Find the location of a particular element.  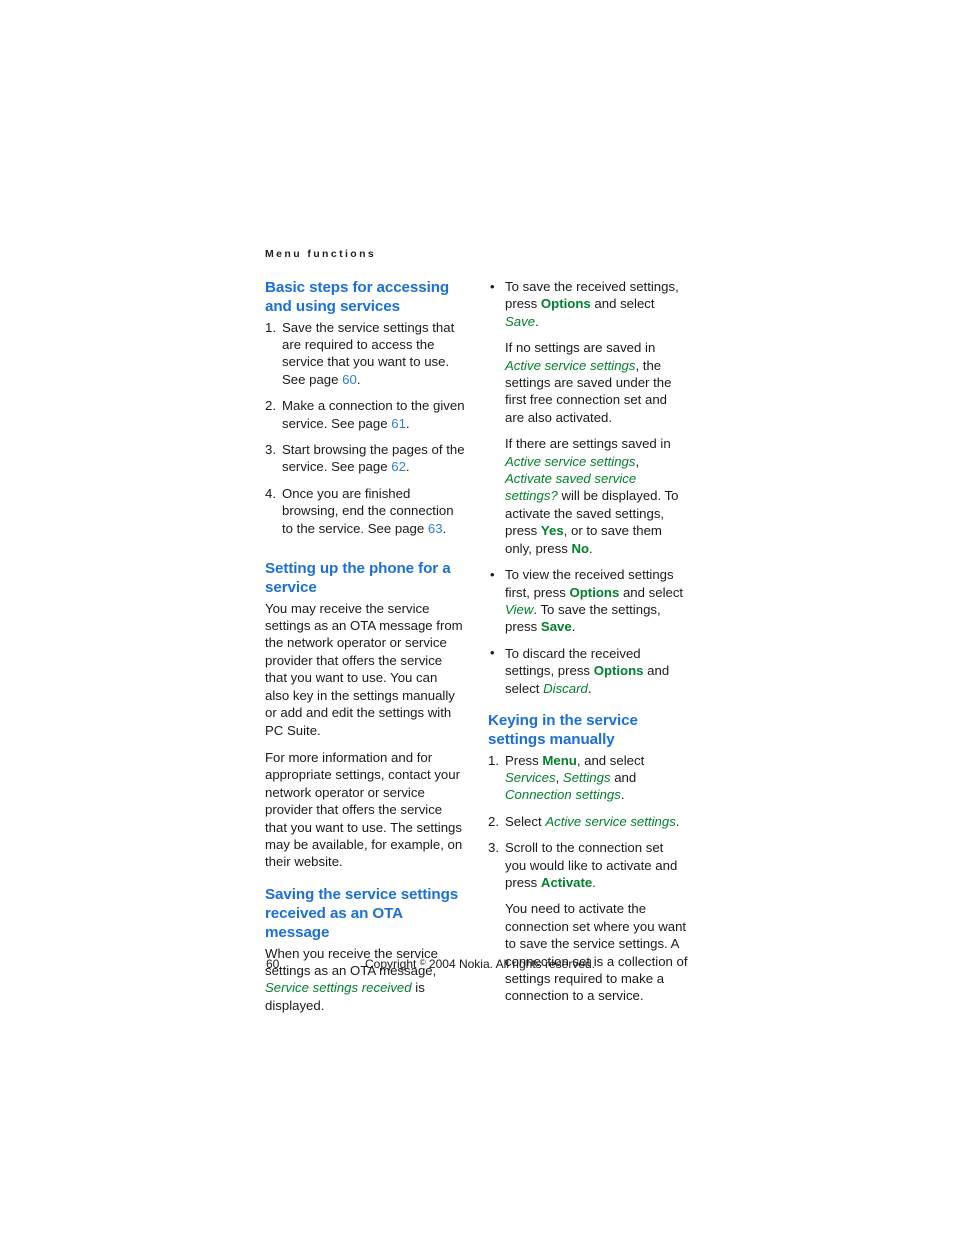

page-reference-link: 60 is located at coordinates (349, 379).